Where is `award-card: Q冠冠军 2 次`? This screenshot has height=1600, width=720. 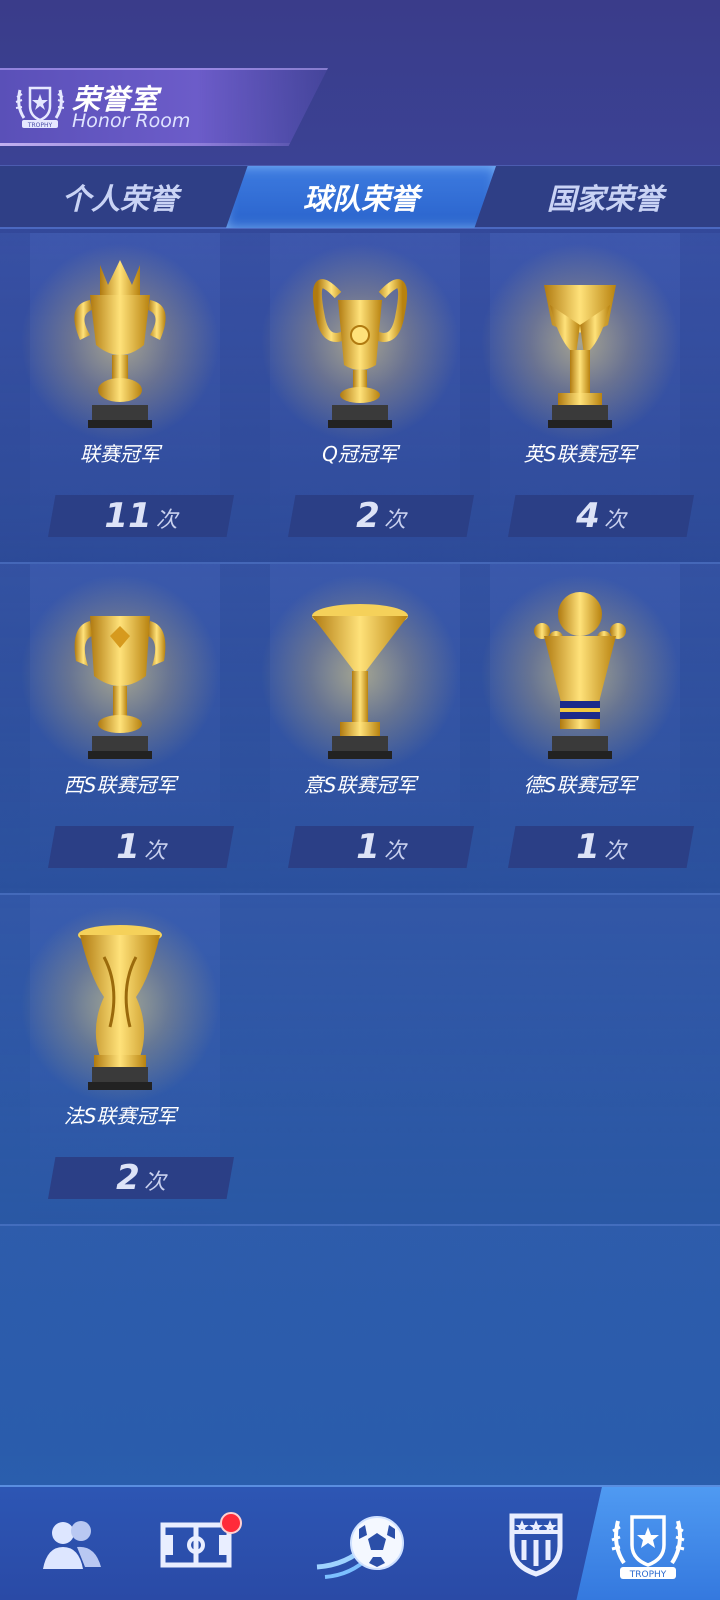
award-card: Q冠冠军 2 次 is located at coordinates (357, 398).